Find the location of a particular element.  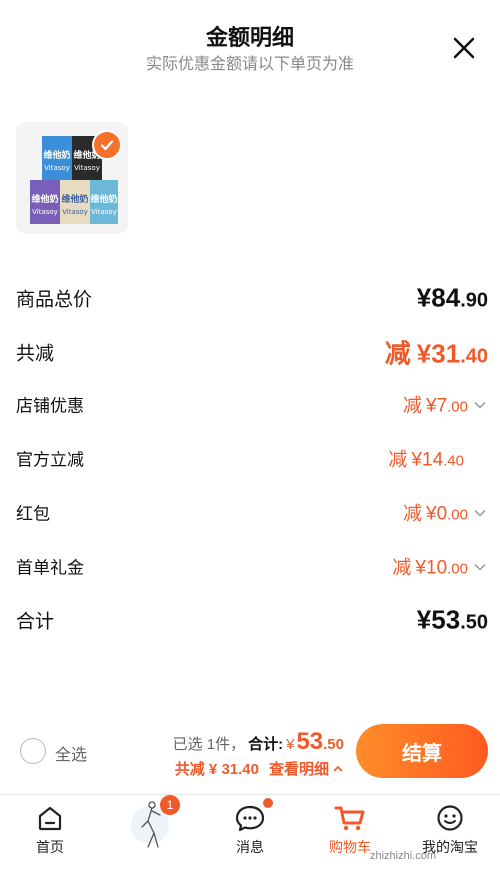

tab-home: 首页 is located at coordinates (50, 832).